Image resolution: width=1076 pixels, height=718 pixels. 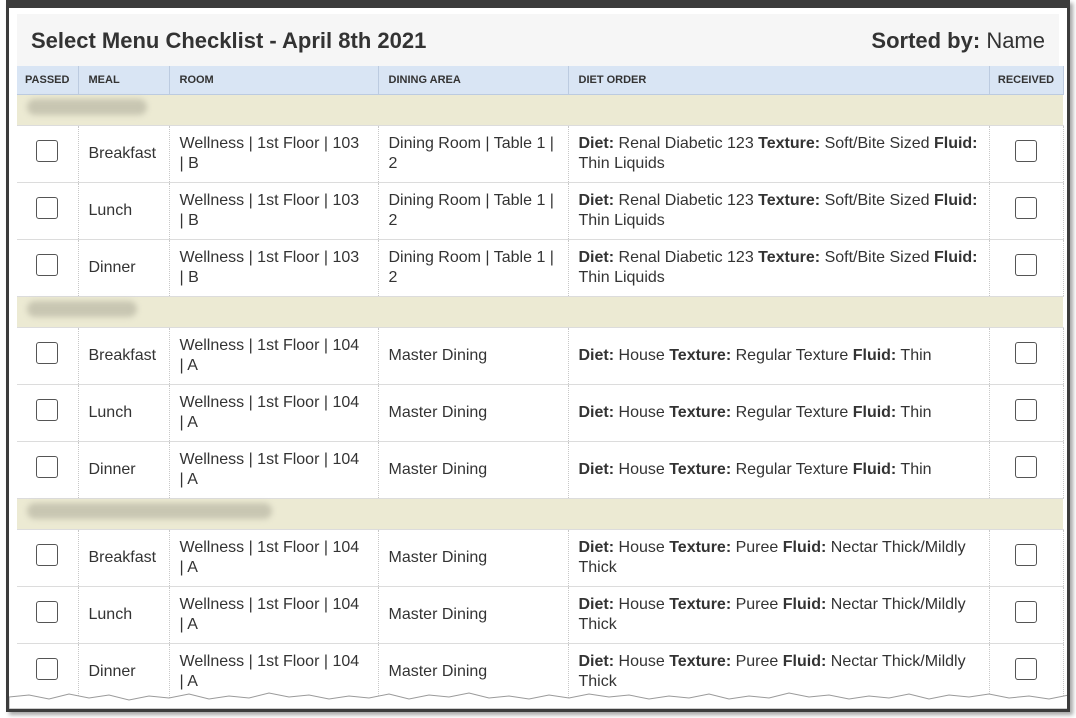 I want to click on col-received: RECEIVED, so click(x=1026, y=80).